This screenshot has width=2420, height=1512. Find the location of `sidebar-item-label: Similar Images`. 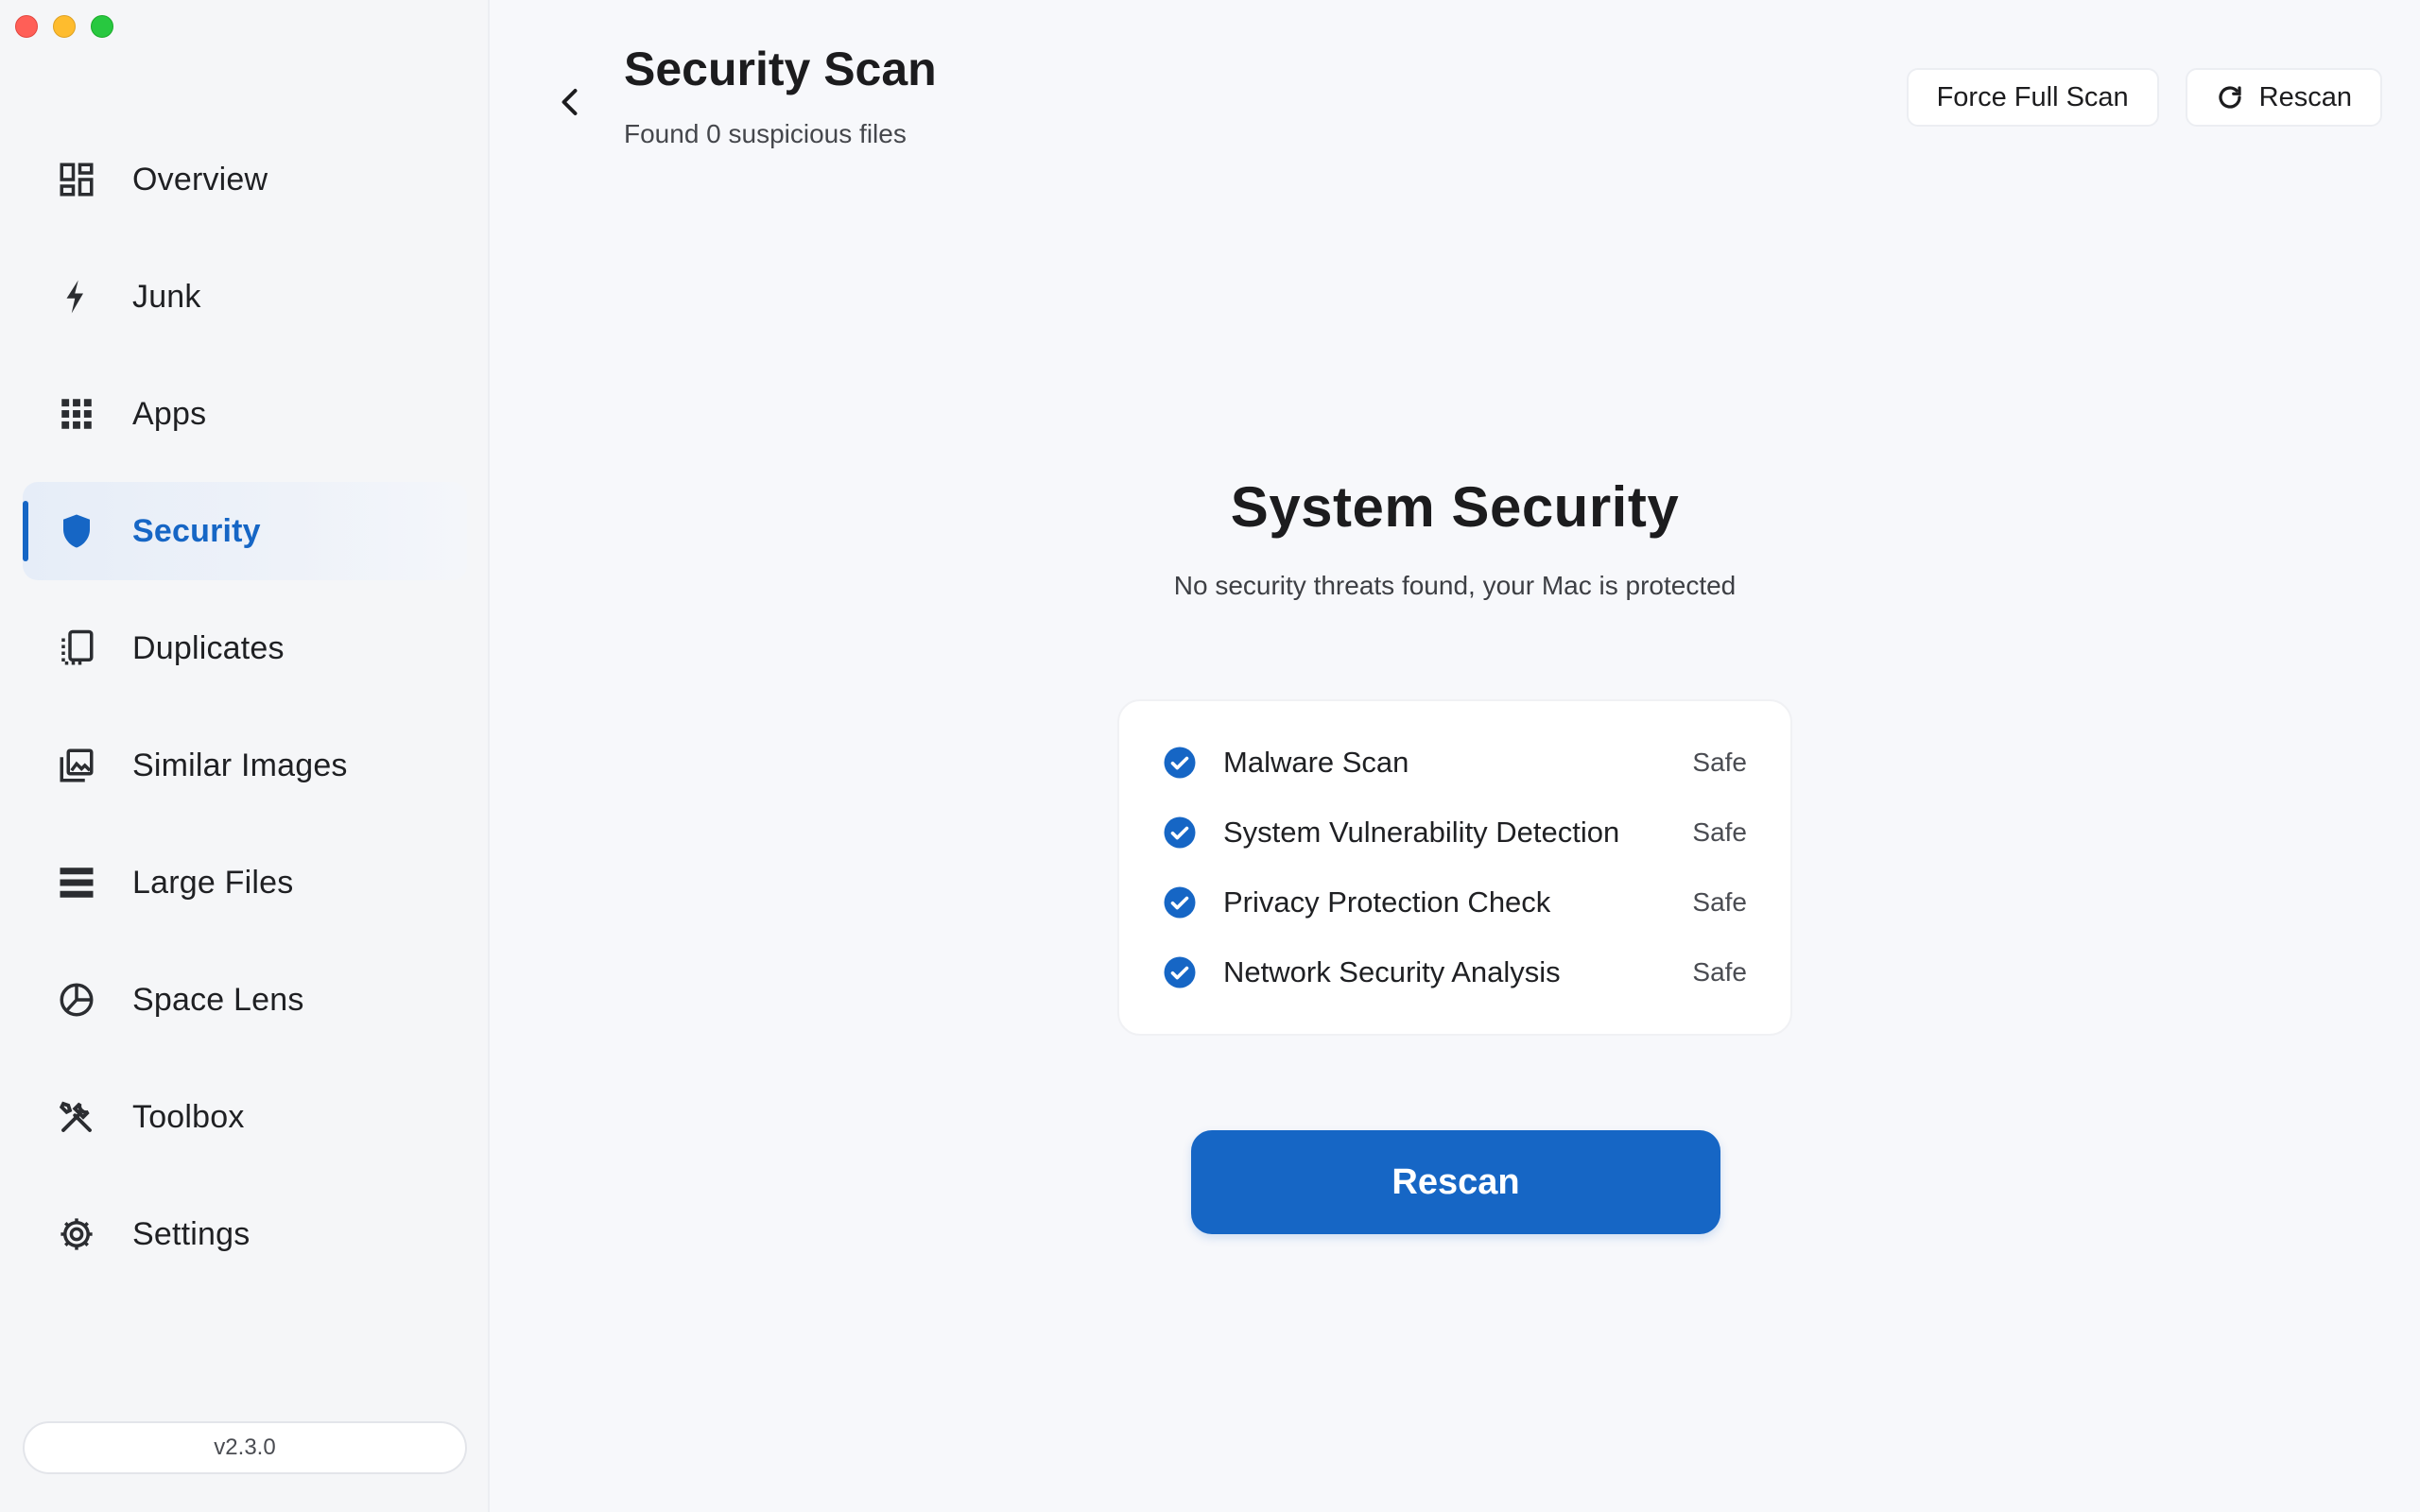

sidebar-item-label: Similar Images is located at coordinates (240, 765).